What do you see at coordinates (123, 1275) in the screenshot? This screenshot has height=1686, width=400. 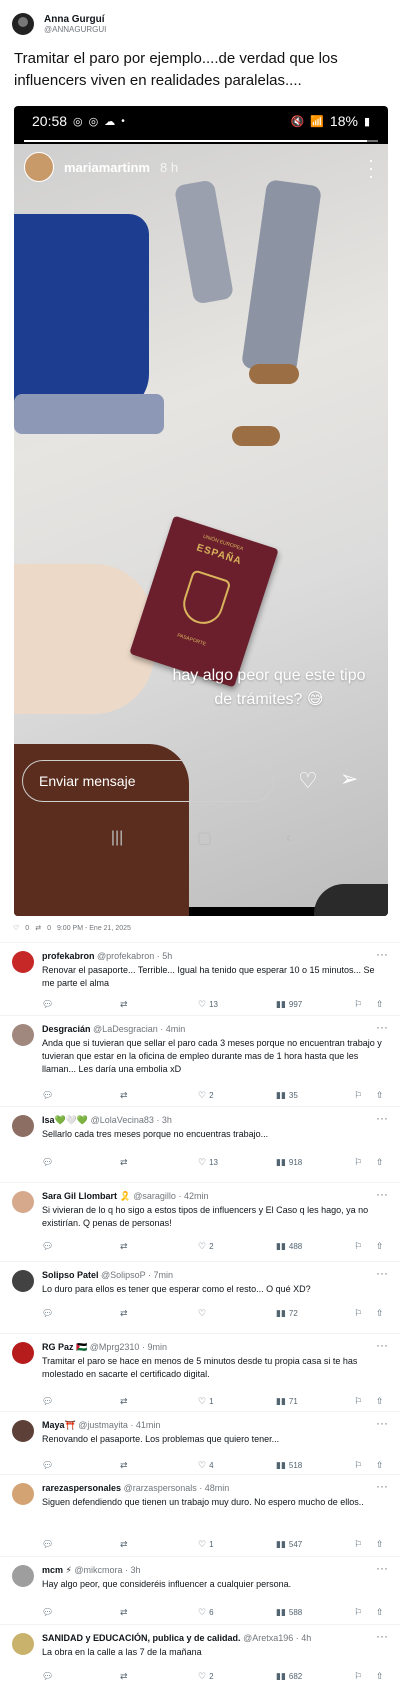 I see `reply-author-handle: @SolipsoP` at bounding box center [123, 1275].